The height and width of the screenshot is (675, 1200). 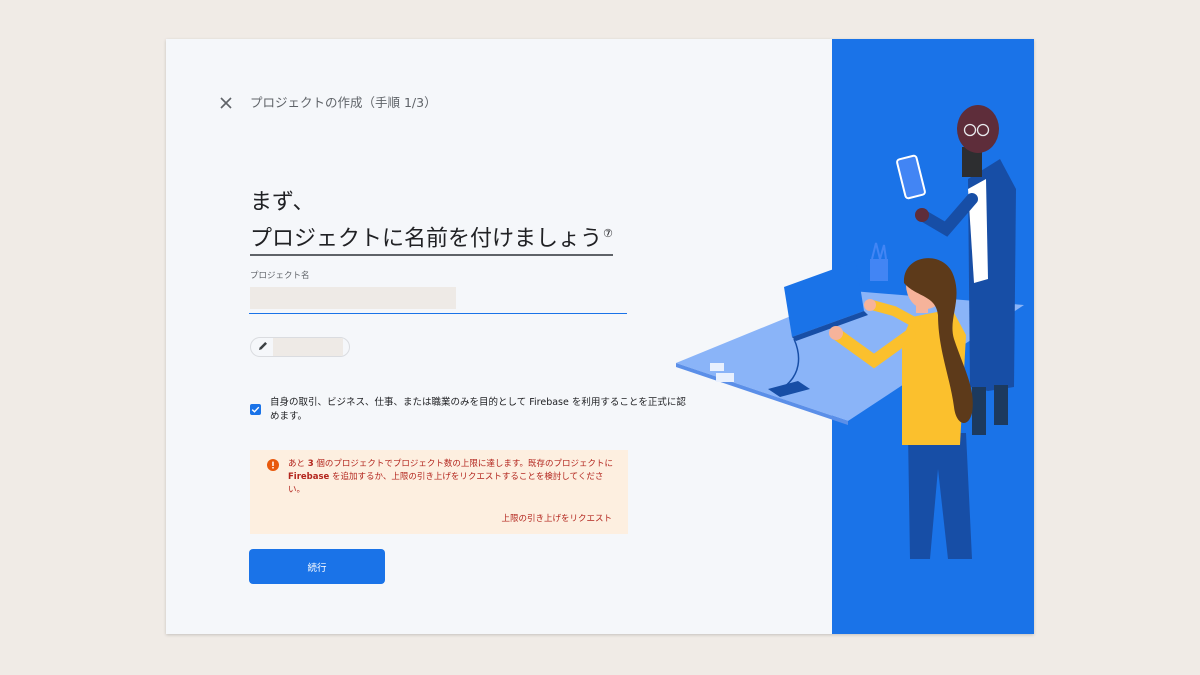 I want to click on error-icon, so click(x=273, y=465).